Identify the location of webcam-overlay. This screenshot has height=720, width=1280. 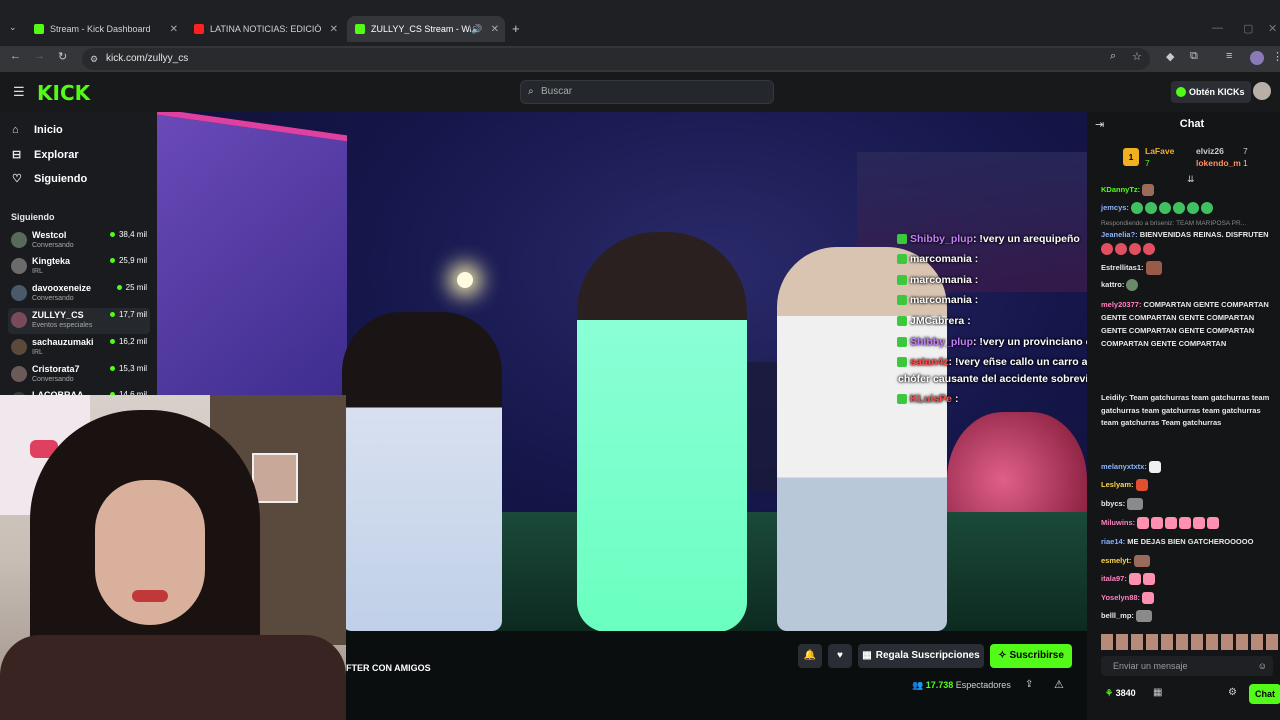
(173, 557).